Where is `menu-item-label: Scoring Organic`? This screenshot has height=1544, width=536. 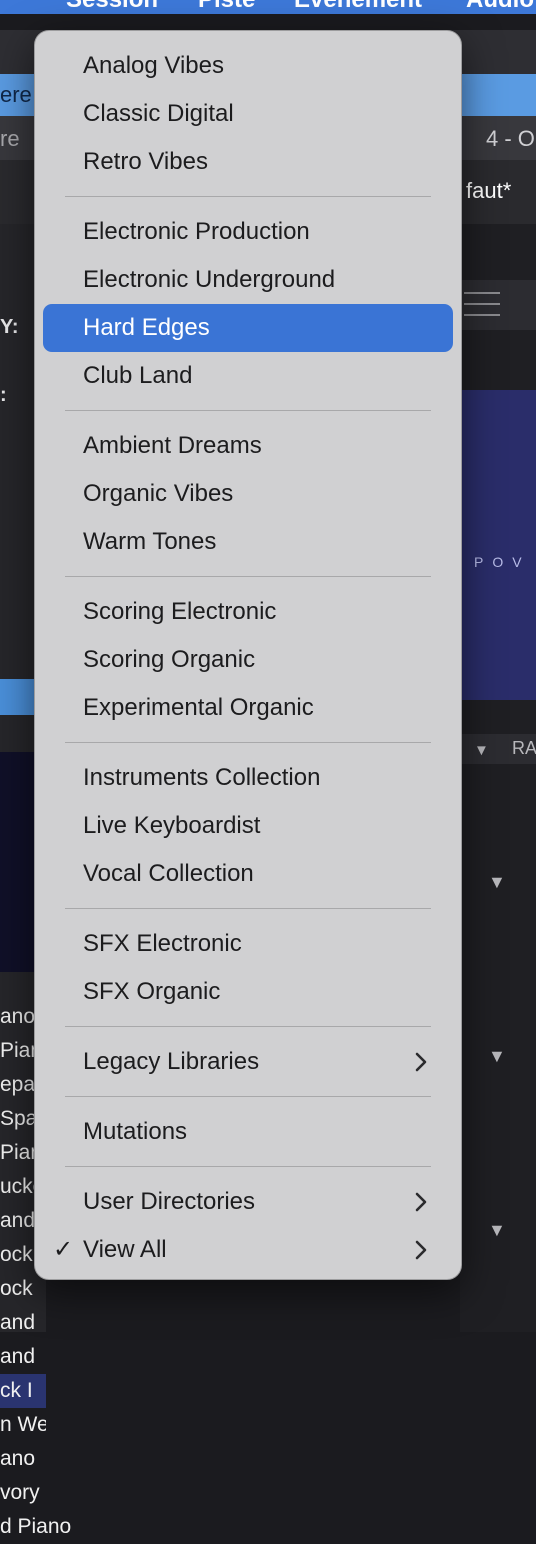
menu-item-label: Scoring Organic is located at coordinates (169, 659).